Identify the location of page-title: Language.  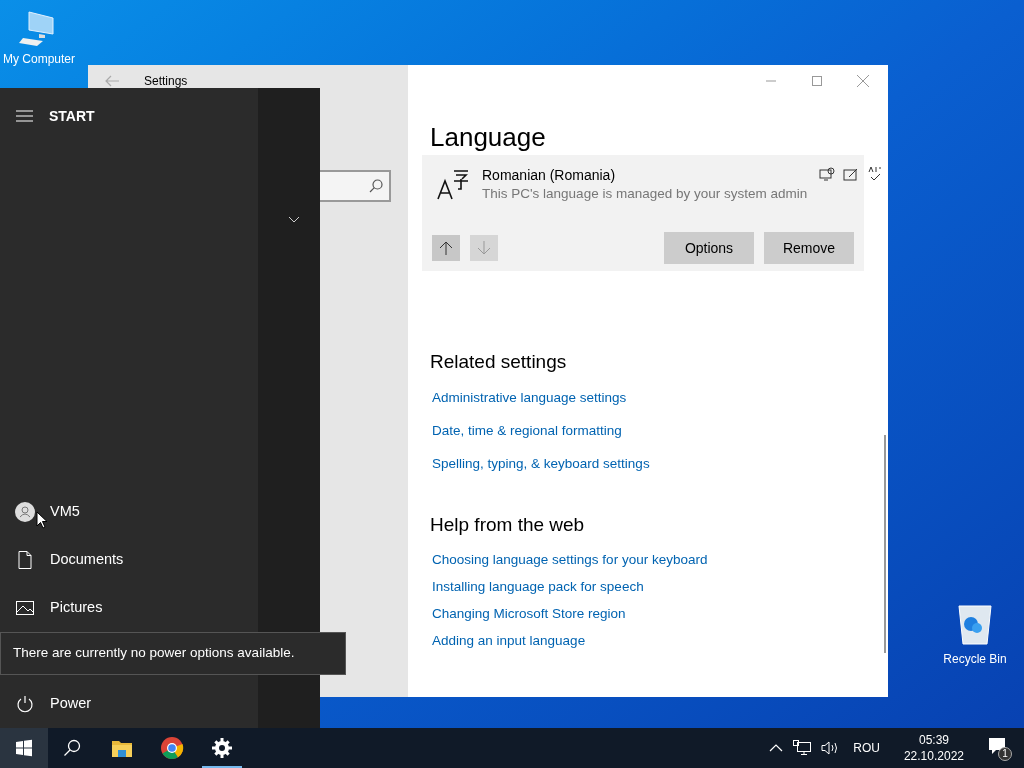
(488, 137).